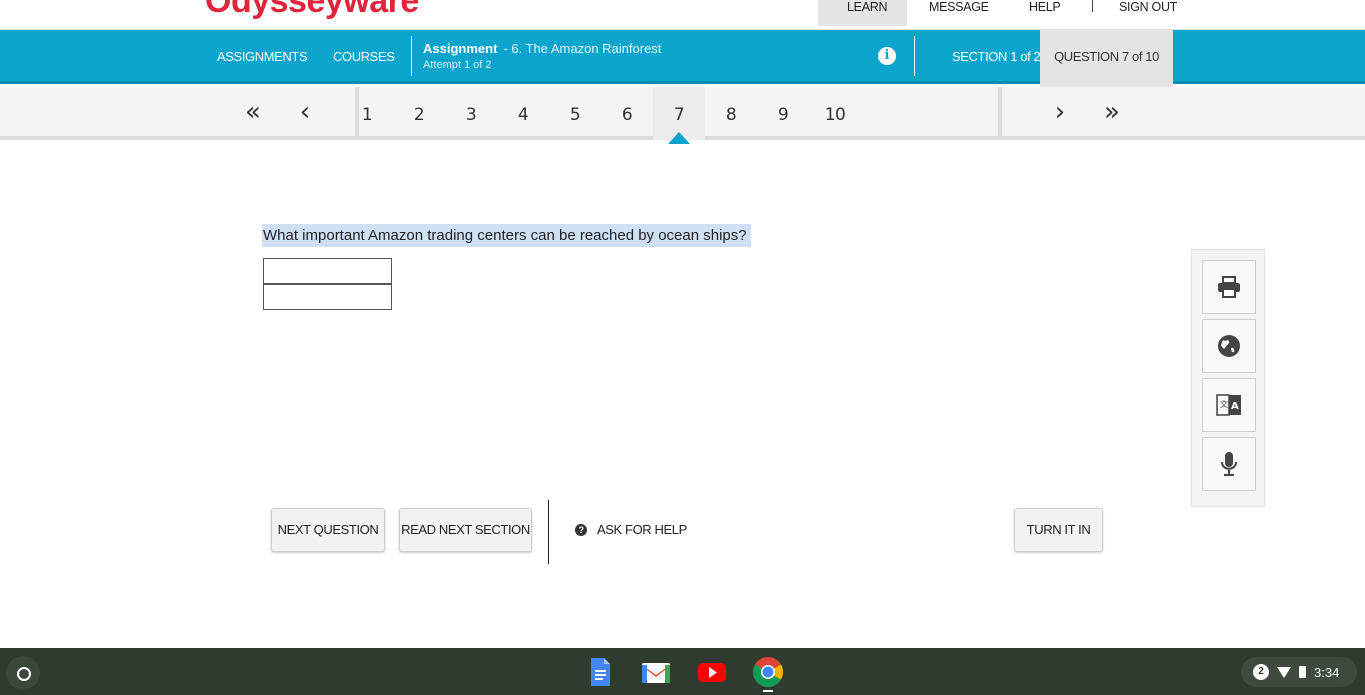 The height and width of the screenshot is (695, 1365). Describe the element at coordinates (627, 113) in the screenshot. I see `question-number-6: 6` at that location.